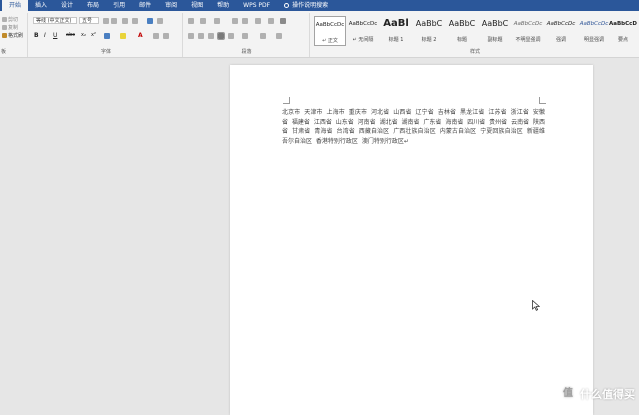  What do you see at coordinates (283, 21) in the screenshot?
I see `show-marks-icon` at bounding box center [283, 21].